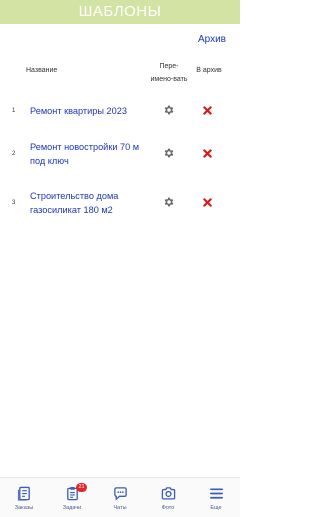 The image size is (320, 517). What do you see at coordinates (72, 497) in the screenshot?
I see `tab-tasks: 21 Задачи` at bounding box center [72, 497].